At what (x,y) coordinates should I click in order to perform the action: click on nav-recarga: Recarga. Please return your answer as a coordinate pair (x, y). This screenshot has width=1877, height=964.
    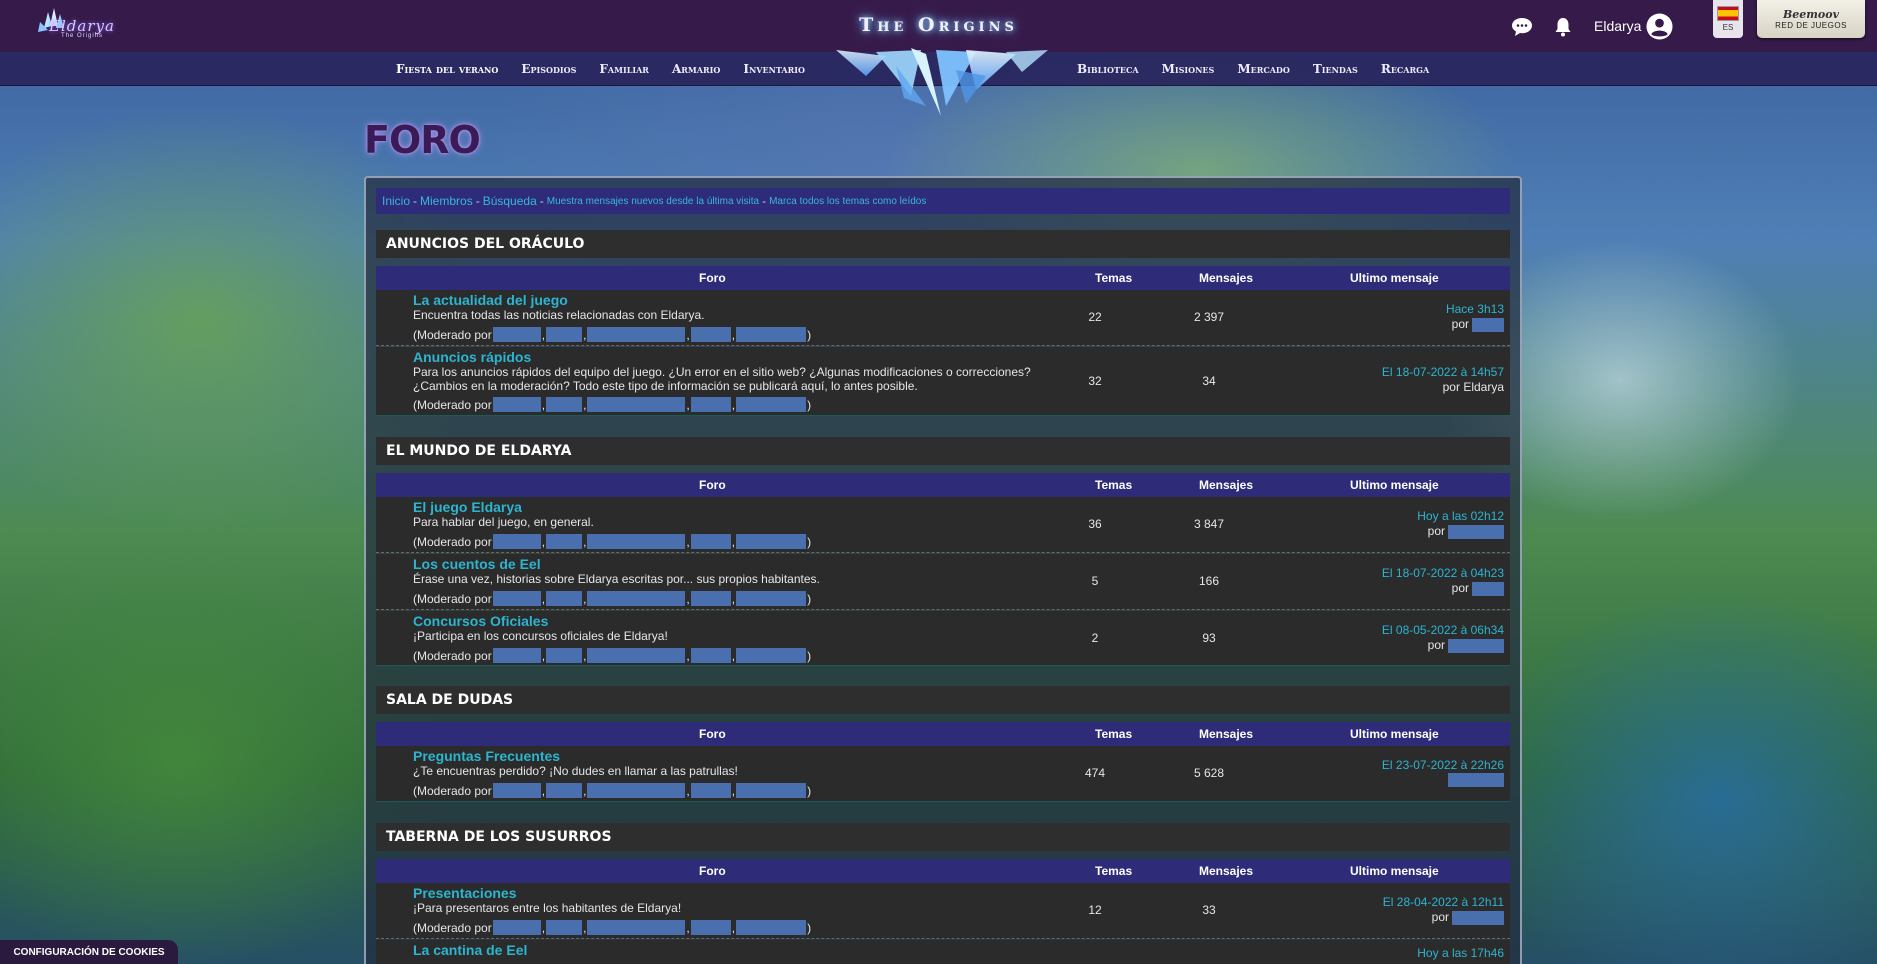
    Looking at the image, I should click on (1405, 69).